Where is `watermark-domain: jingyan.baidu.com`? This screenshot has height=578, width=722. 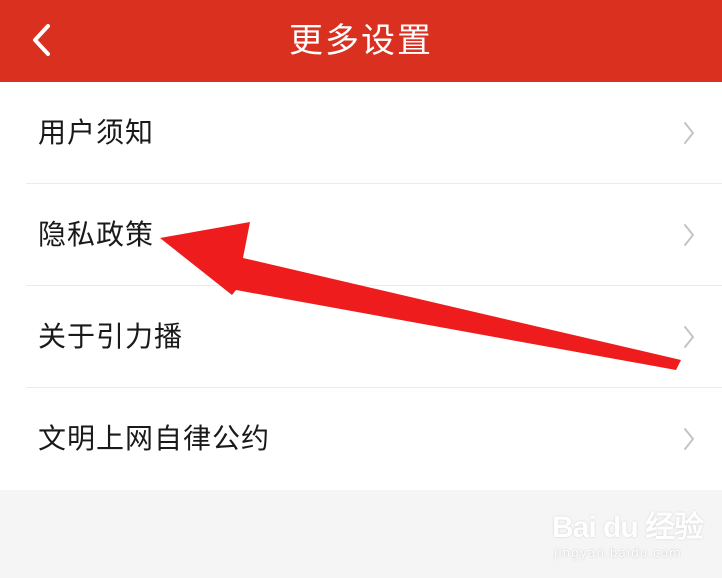
watermark-domain: jingyan.baidu.com is located at coordinates (618, 553).